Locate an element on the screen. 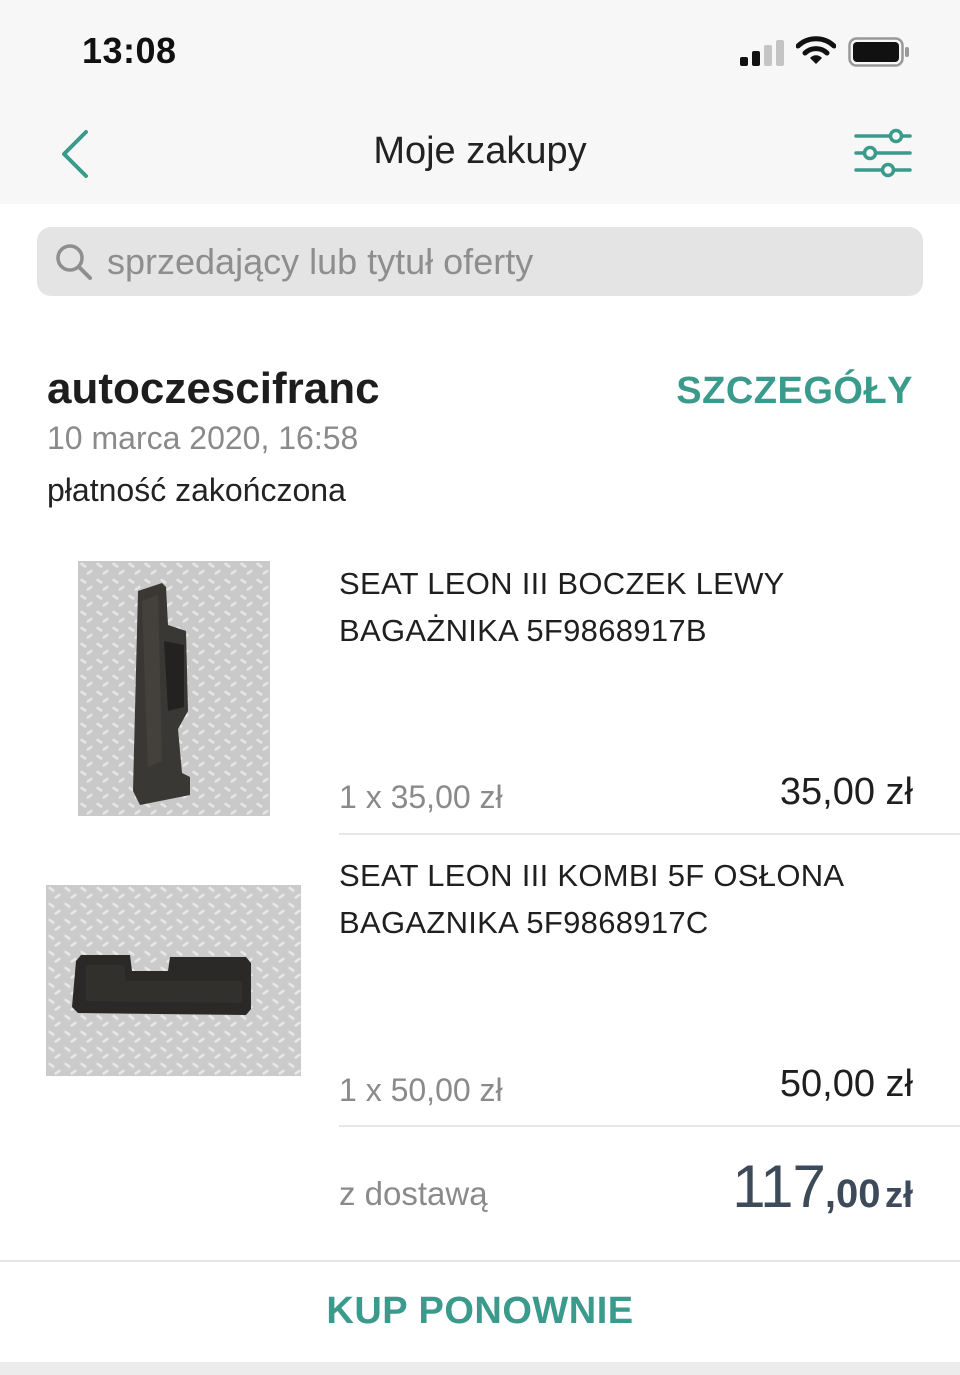  order-total: 117,00 zł is located at coordinates (822, 1186).